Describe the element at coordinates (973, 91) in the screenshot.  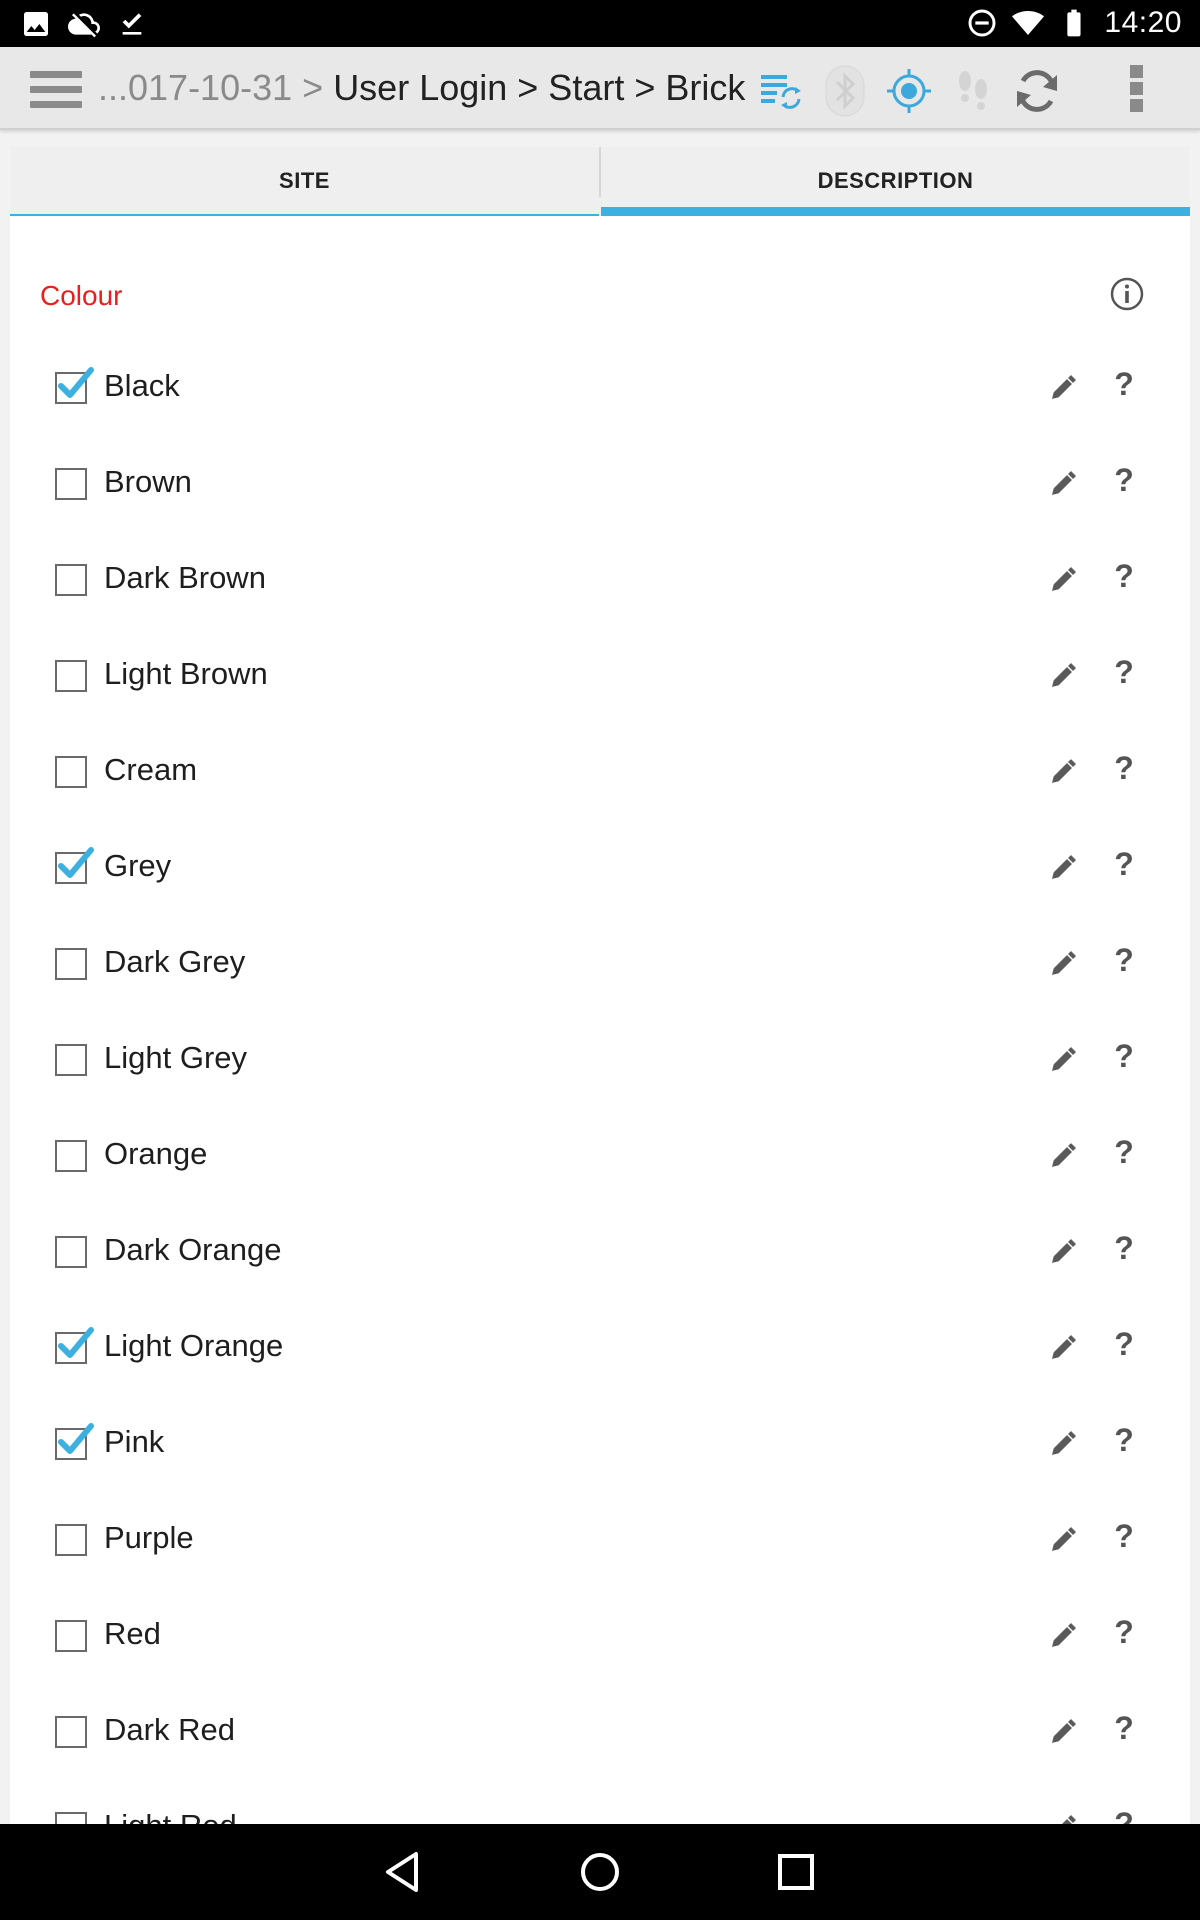
I see `footsteps-icon` at that location.